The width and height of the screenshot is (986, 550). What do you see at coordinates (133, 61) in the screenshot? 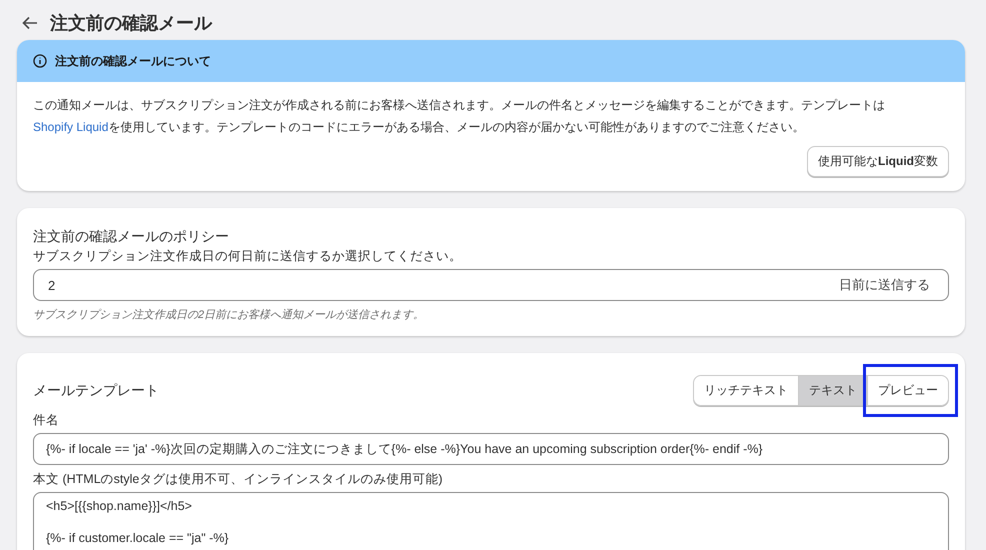
I see `banner-title: 注文前の確認メールについて` at bounding box center [133, 61].